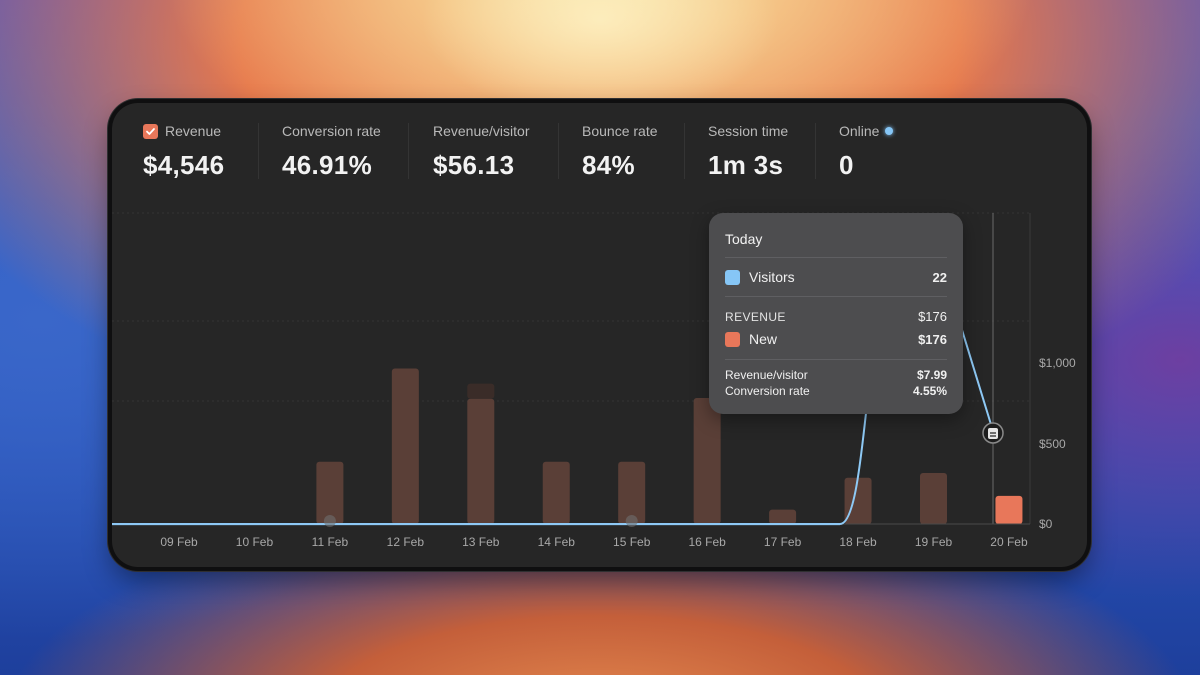 The image size is (1200, 675). Describe the element at coordinates (330, 542) in the screenshot. I see `x-tick-label: 11 Feb` at that location.